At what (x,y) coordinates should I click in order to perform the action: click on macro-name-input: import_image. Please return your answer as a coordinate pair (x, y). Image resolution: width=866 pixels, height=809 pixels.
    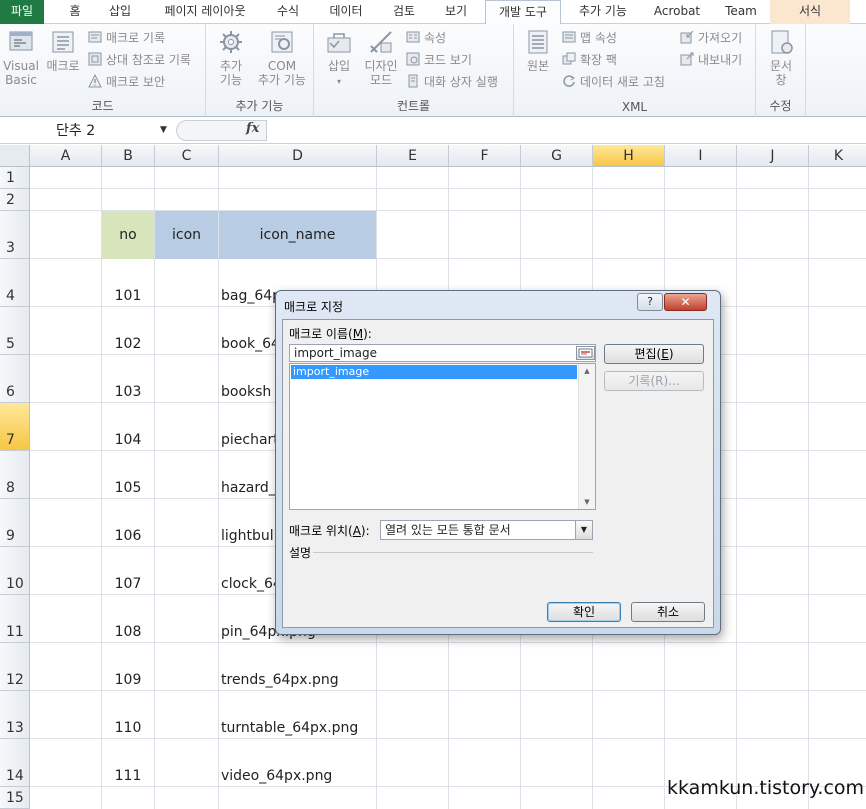
    Looking at the image, I should click on (442, 353).